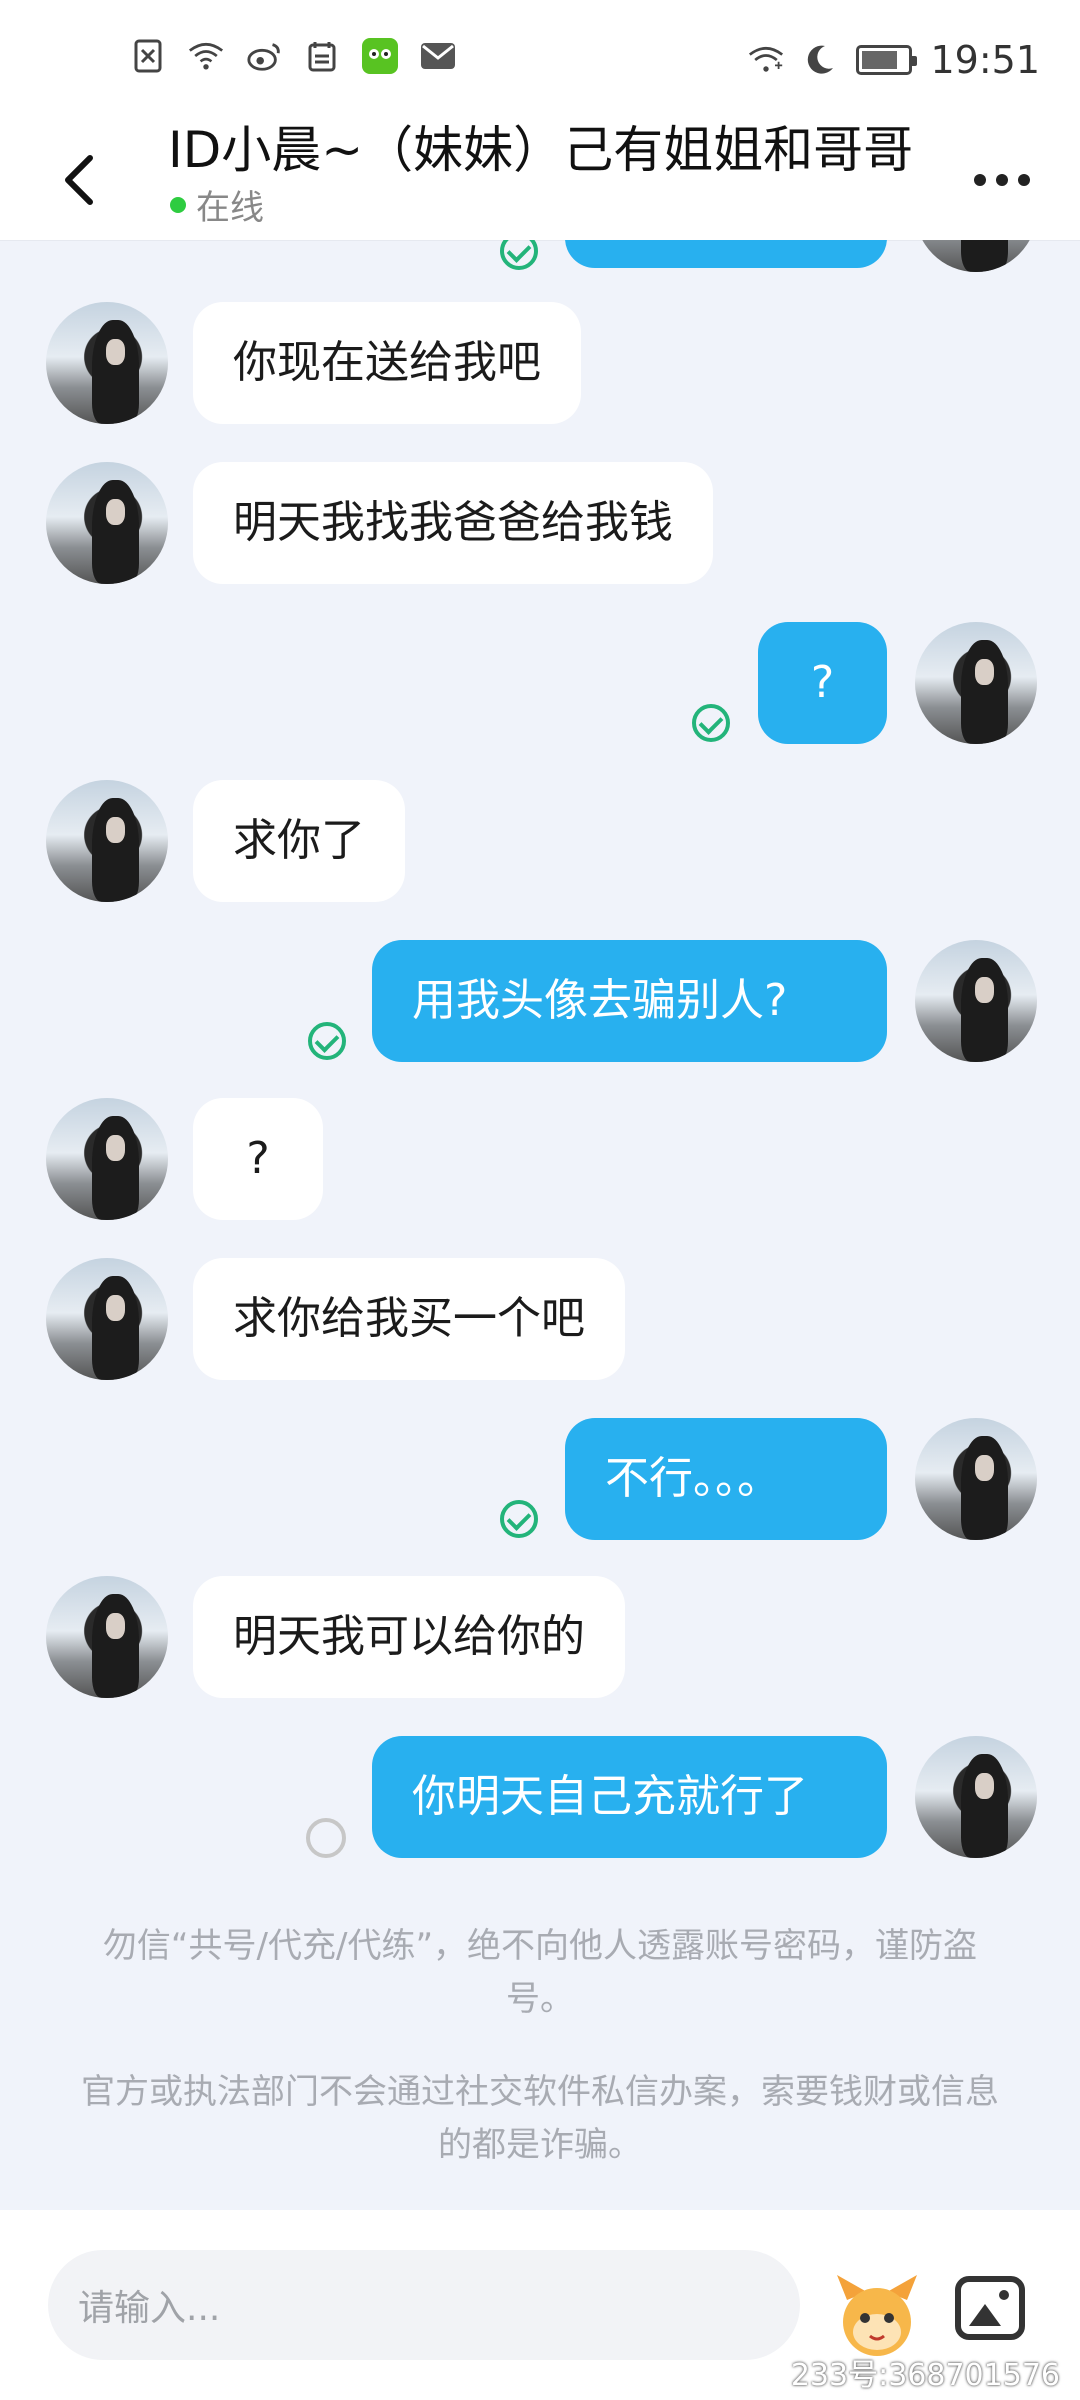 The width and height of the screenshot is (1080, 2400). I want to click on security-notice: 勿信“共号/代充/代练”，绝不向他人透露账号密码，谨防盗号。, so click(540, 1972).